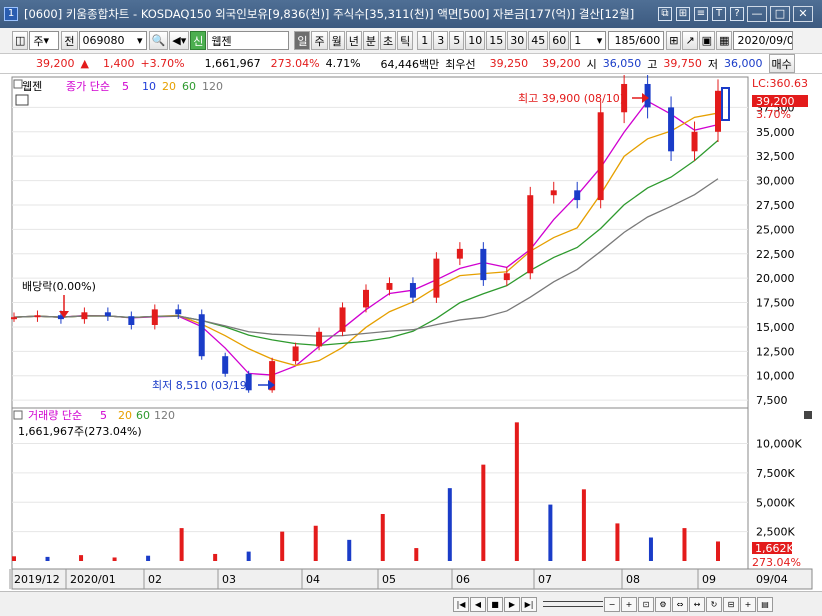  I want to click on period-tab-0: 일, so click(302, 40).